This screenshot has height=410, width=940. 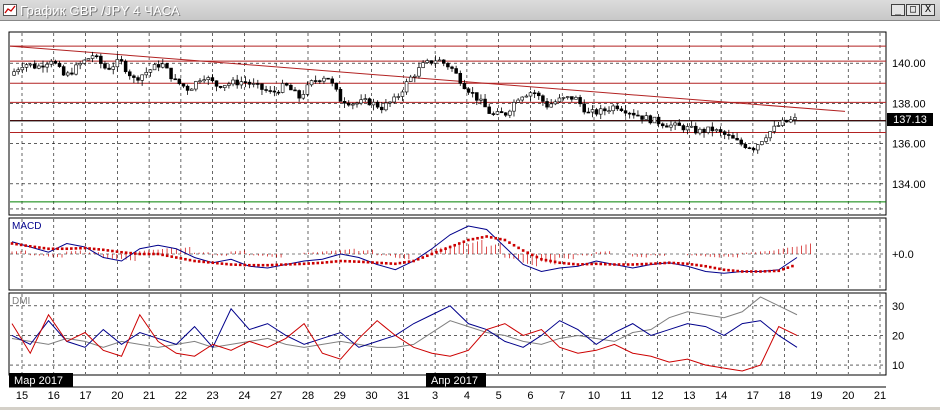 I want to click on minimize-button: _, so click(x=898, y=10).